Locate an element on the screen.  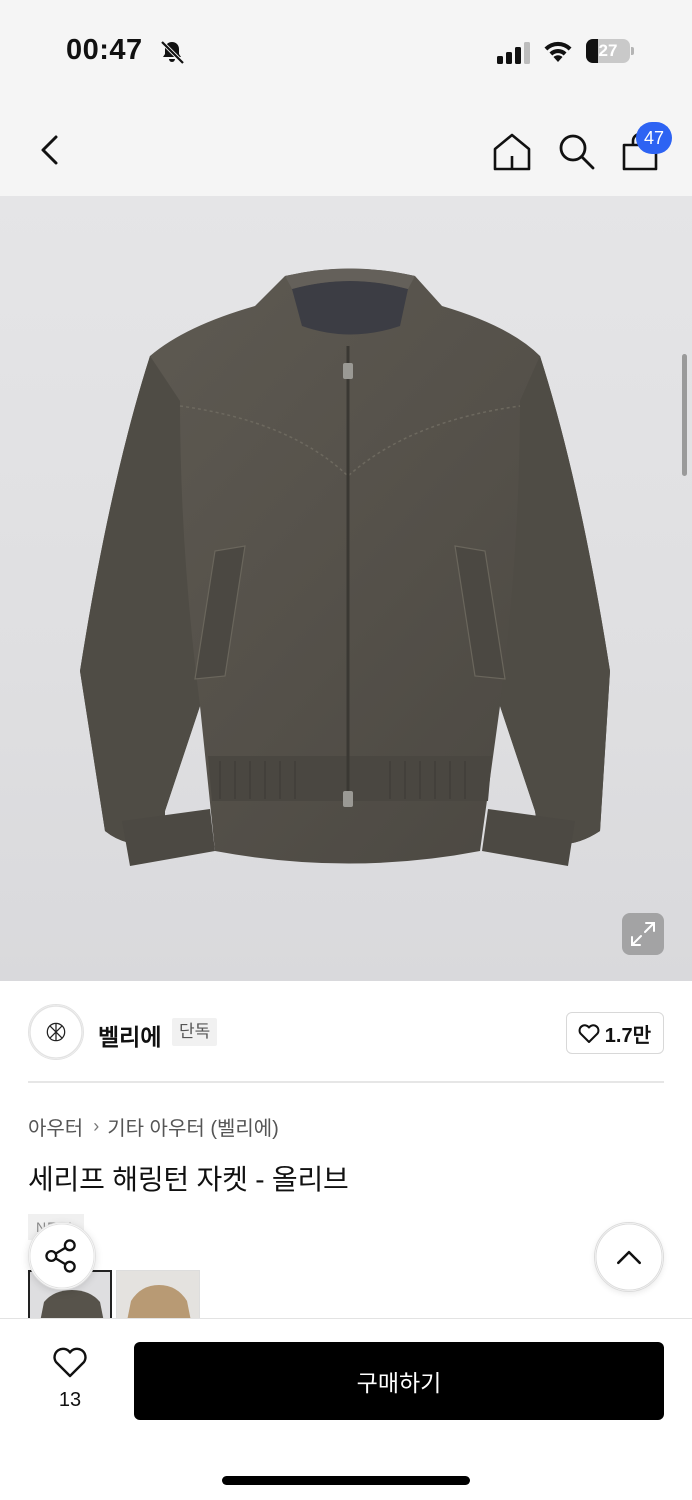
brand-row: 벨리에 단독 1.7만 is located at coordinates (346, 1033).